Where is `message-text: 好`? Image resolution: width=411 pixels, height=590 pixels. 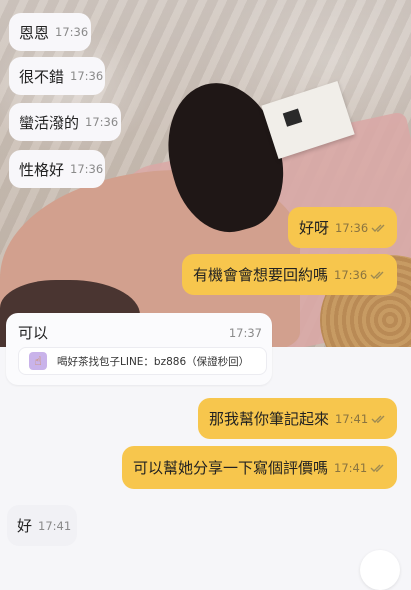 message-text: 好 is located at coordinates (25, 526).